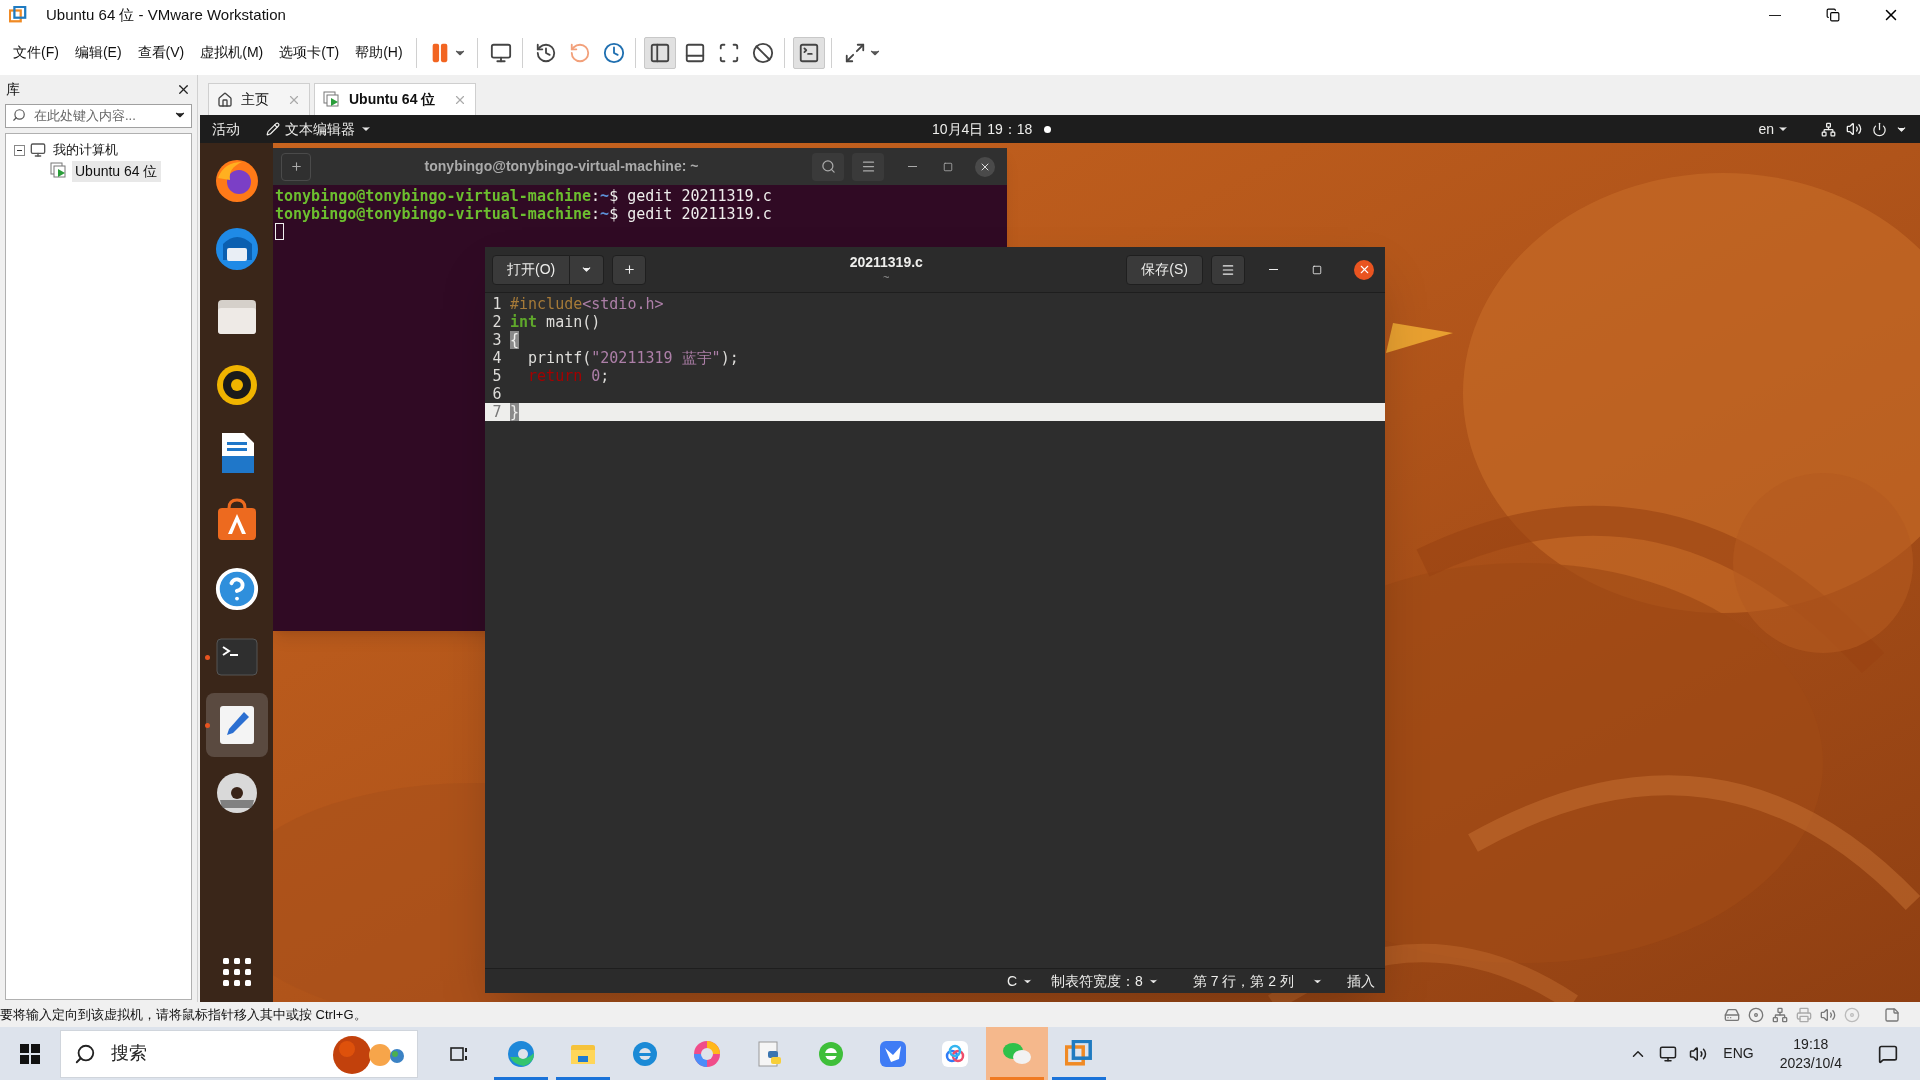 This screenshot has height=1080, width=1920. I want to click on dock-button, so click(236, 725).